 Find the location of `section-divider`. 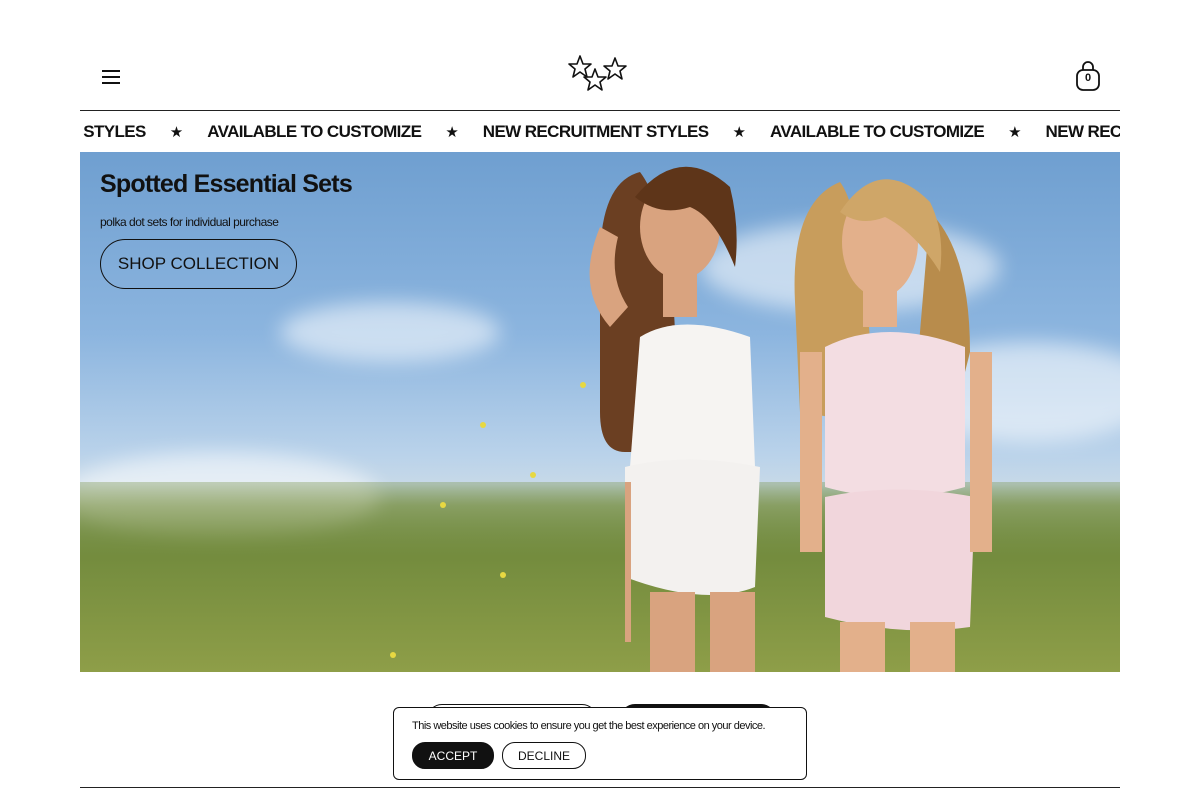

section-divider is located at coordinates (600, 787).